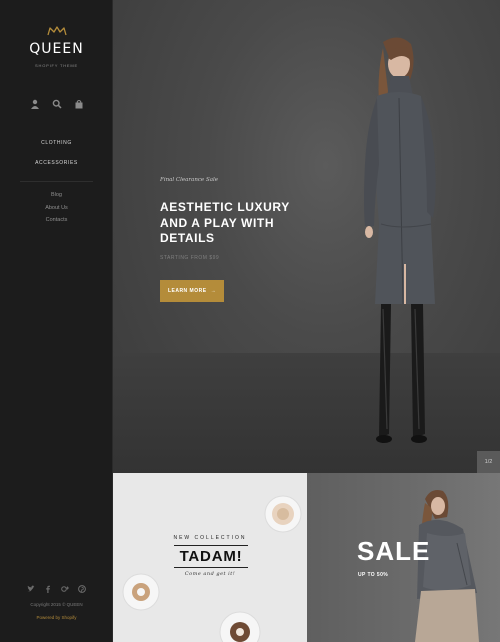 This screenshot has width=500, height=642. I want to click on learn-more-button: LEARN MORE →, so click(192, 291).